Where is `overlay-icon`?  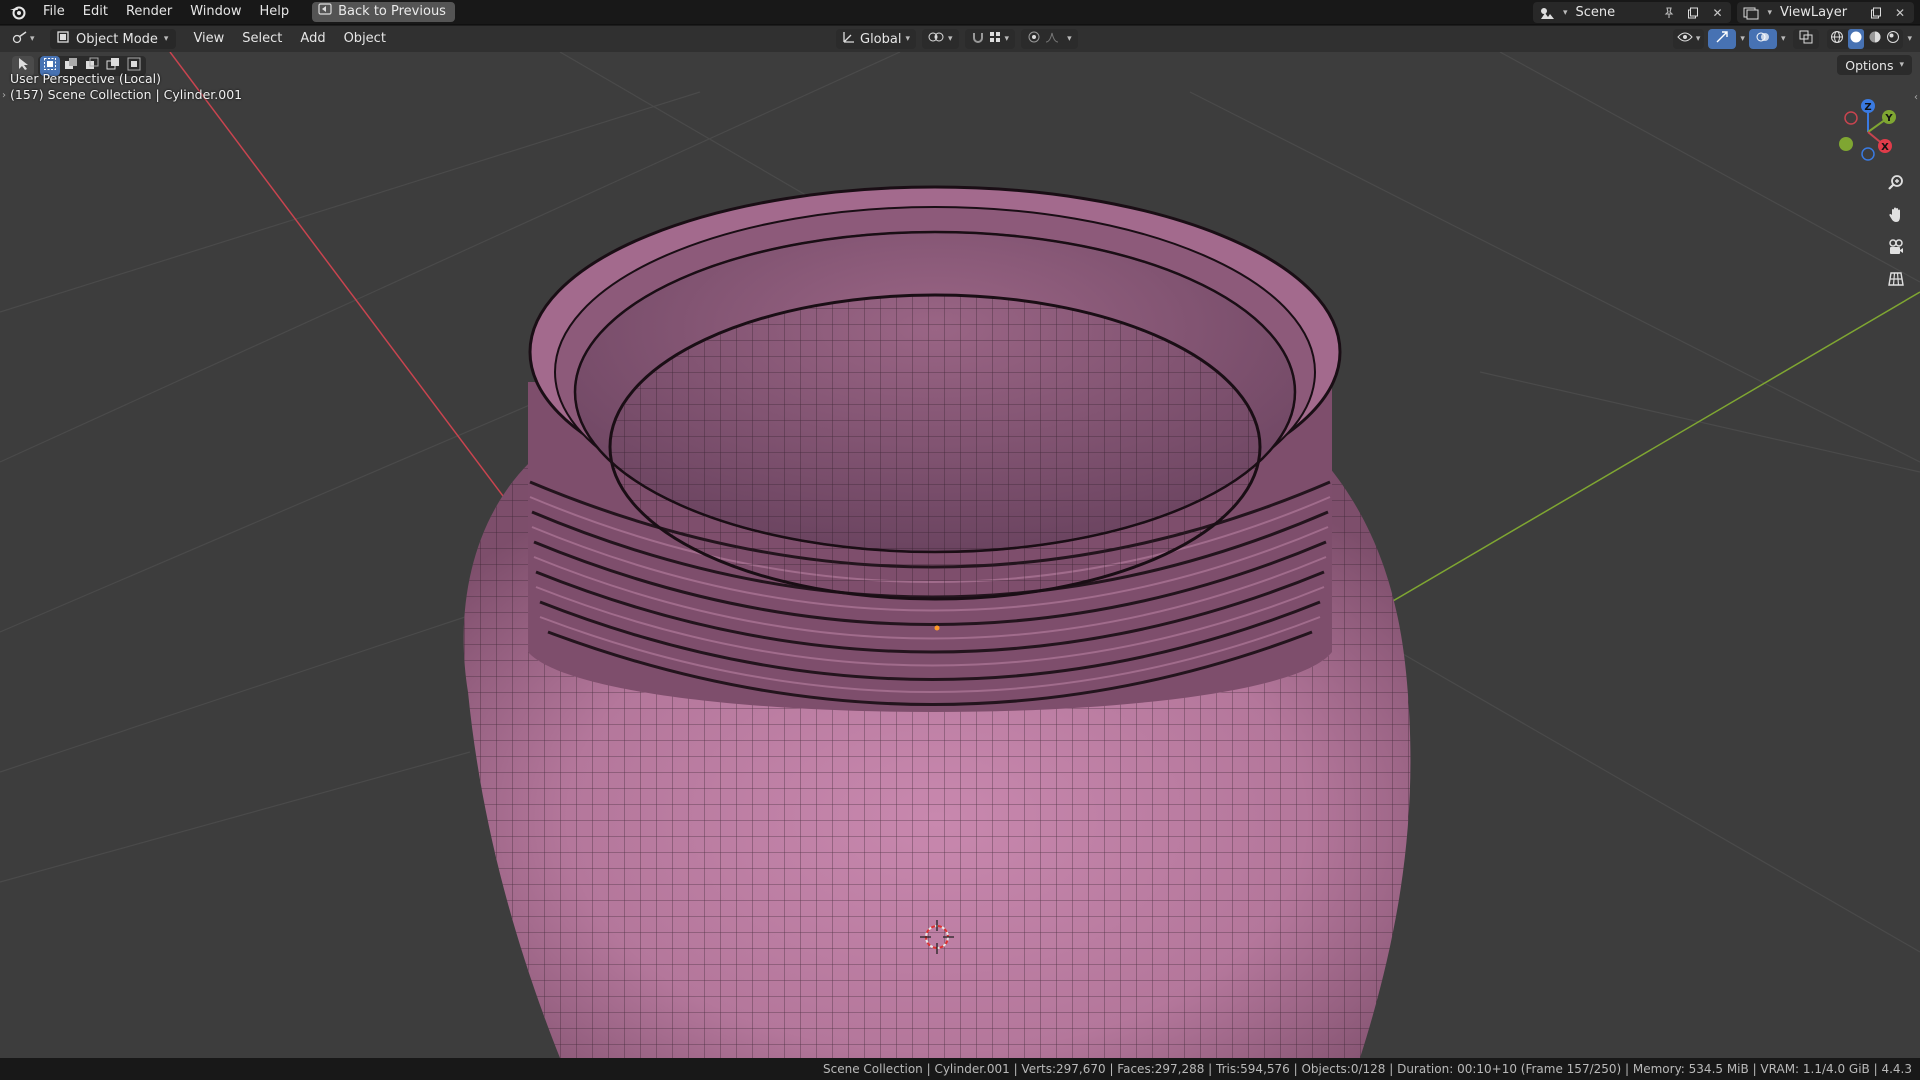 overlay-icon is located at coordinates (1763, 39).